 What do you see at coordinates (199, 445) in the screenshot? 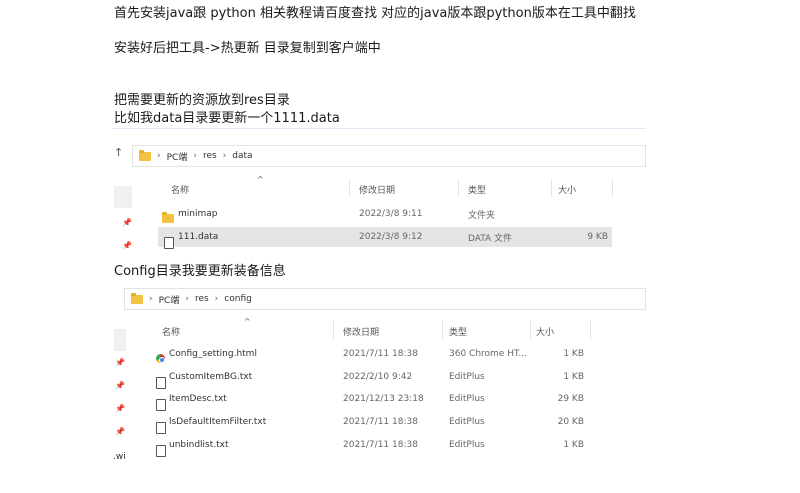
I see `file-name: unbindlist.txt` at bounding box center [199, 445].